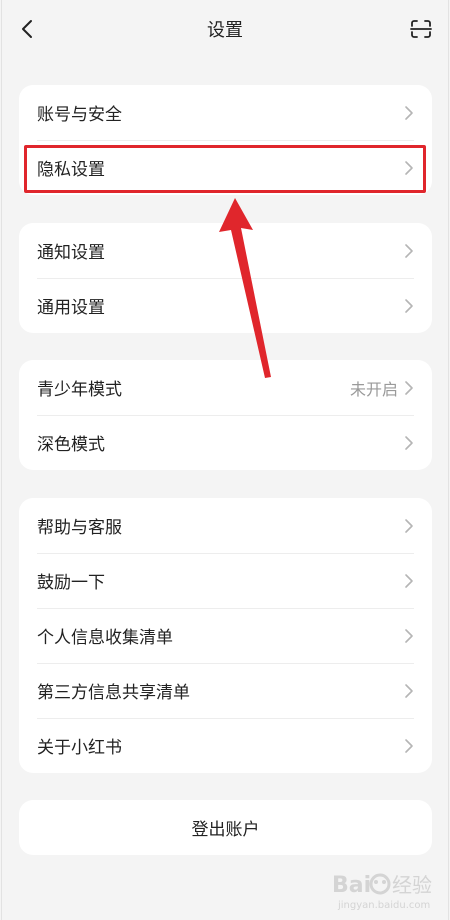 The image size is (450, 920). I want to click on settings-item-privacy: 隐私设置, so click(225, 167).